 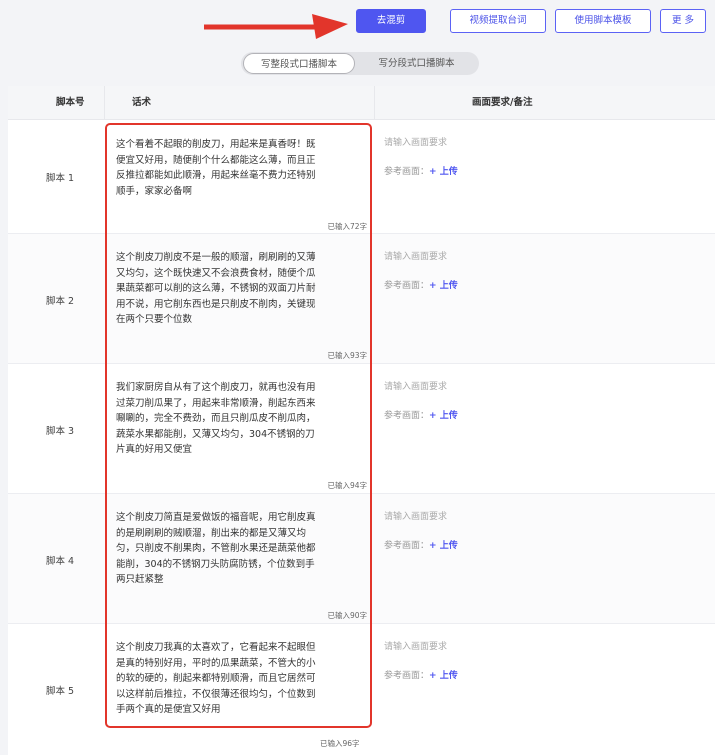 I want to click on char-count: 已输入96字, so click(x=340, y=743).